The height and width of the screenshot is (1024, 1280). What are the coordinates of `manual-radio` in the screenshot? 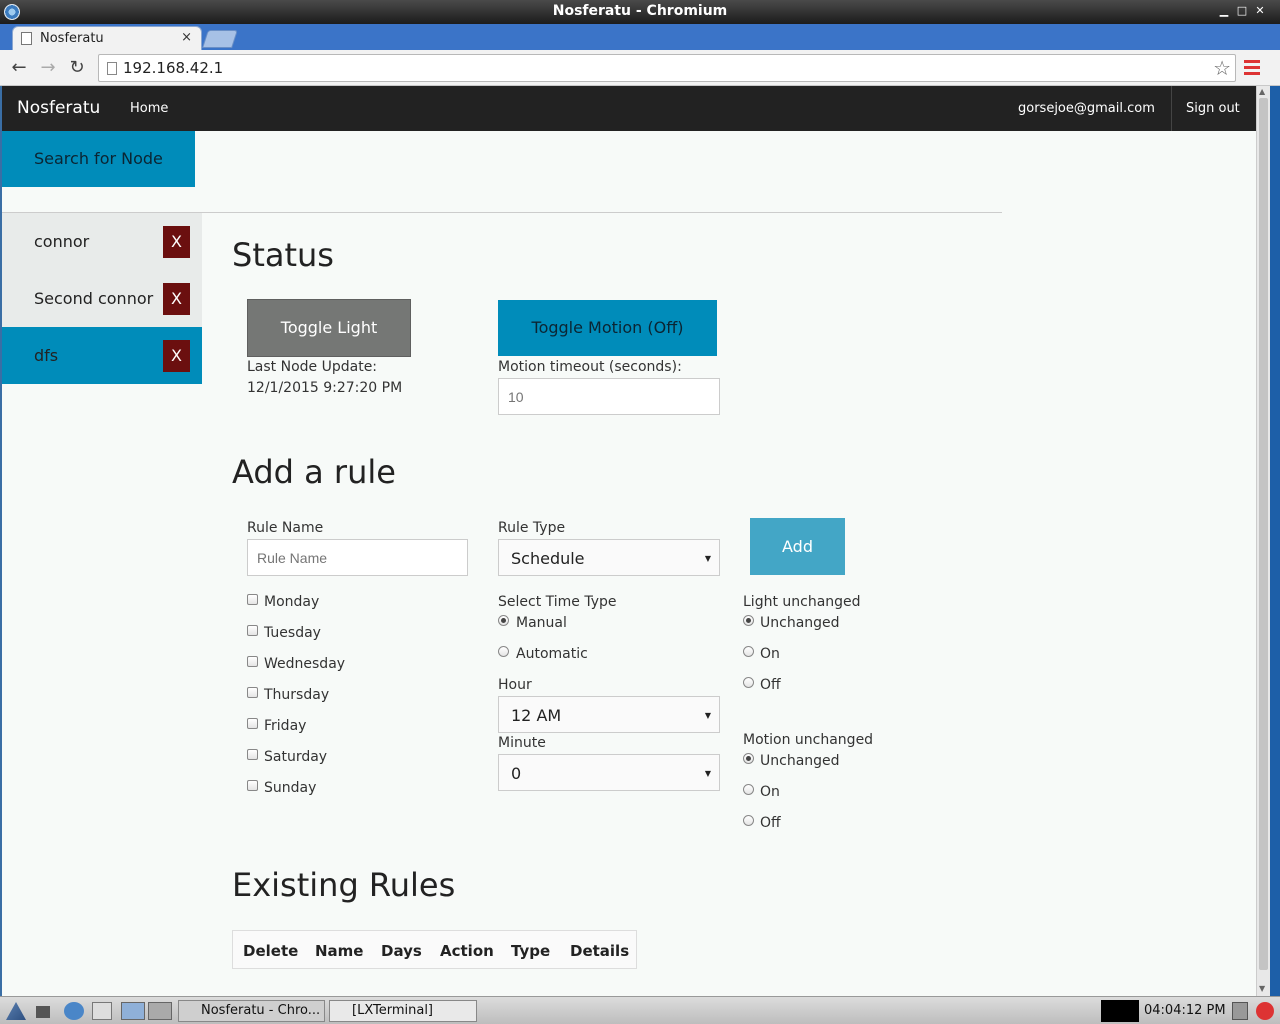 It's located at (503, 620).